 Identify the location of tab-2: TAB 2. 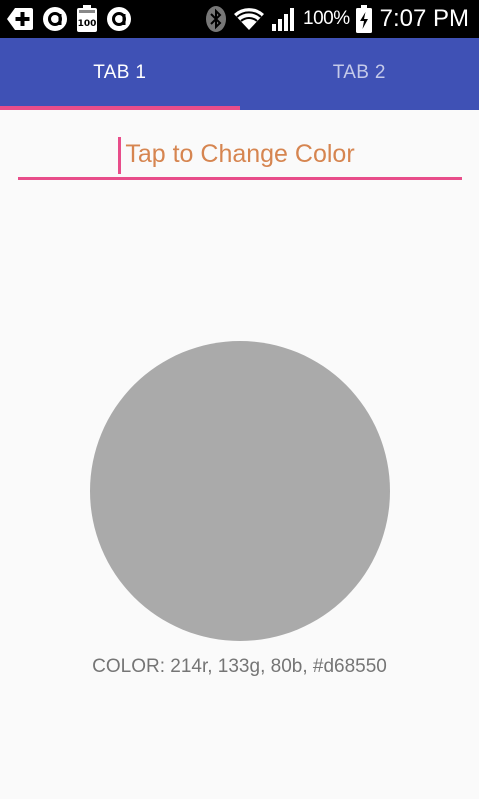
(359, 74).